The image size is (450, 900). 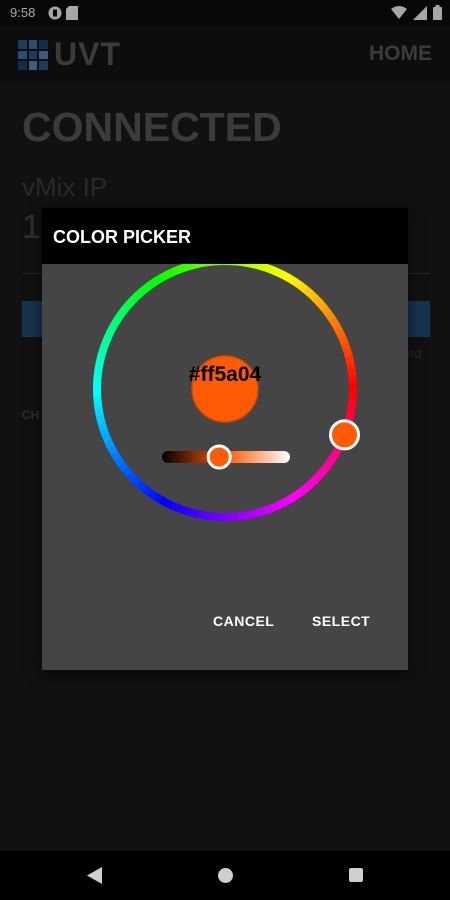 I want to click on brightness-slider-handle, so click(x=219, y=457).